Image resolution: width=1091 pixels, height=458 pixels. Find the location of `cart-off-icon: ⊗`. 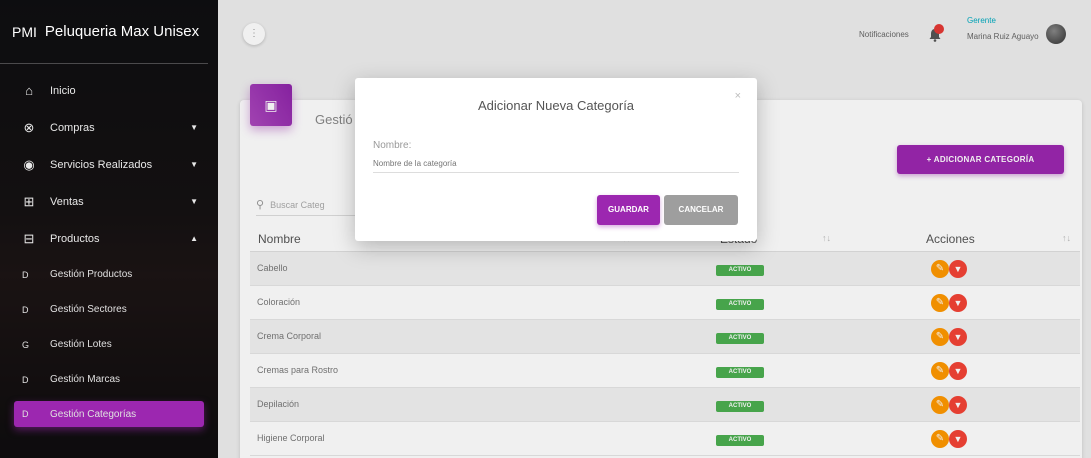

cart-off-icon: ⊗ is located at coordinates (29, 127).